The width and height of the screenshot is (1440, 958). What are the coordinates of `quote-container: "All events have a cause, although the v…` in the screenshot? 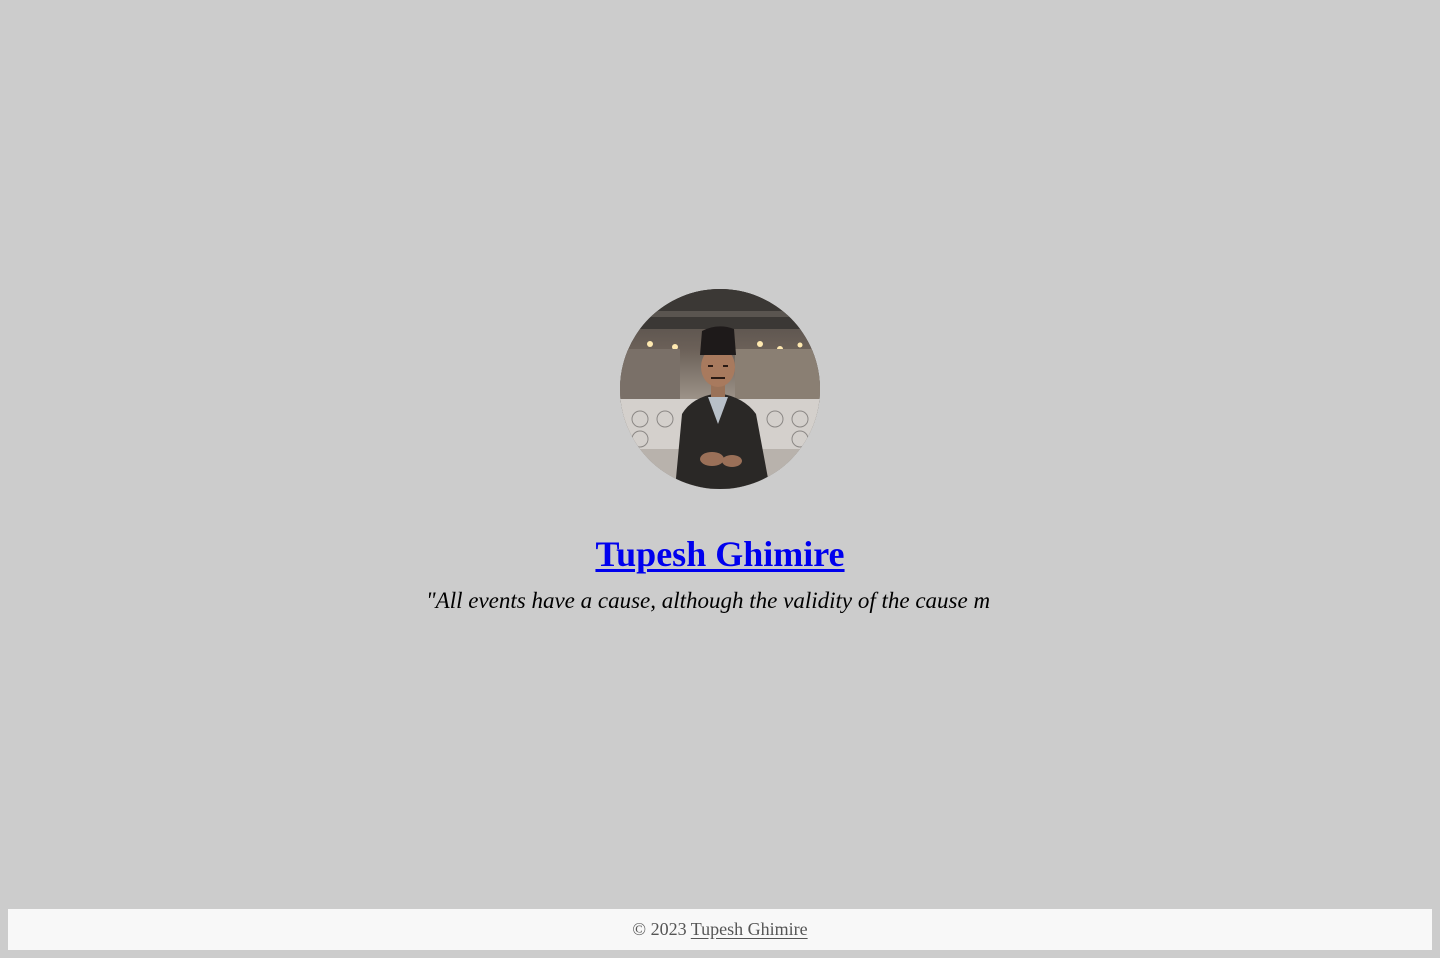 It's located at (720, 601).